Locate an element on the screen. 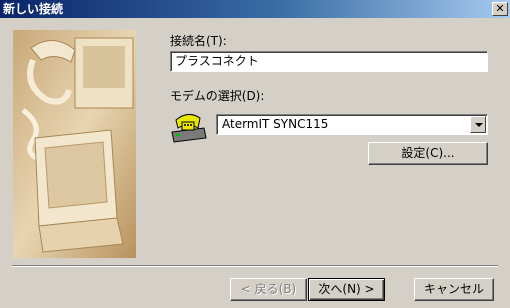 The height and width of the screenshot is (308, 510). chevron-down-icon is located at coordinates (478, 124).